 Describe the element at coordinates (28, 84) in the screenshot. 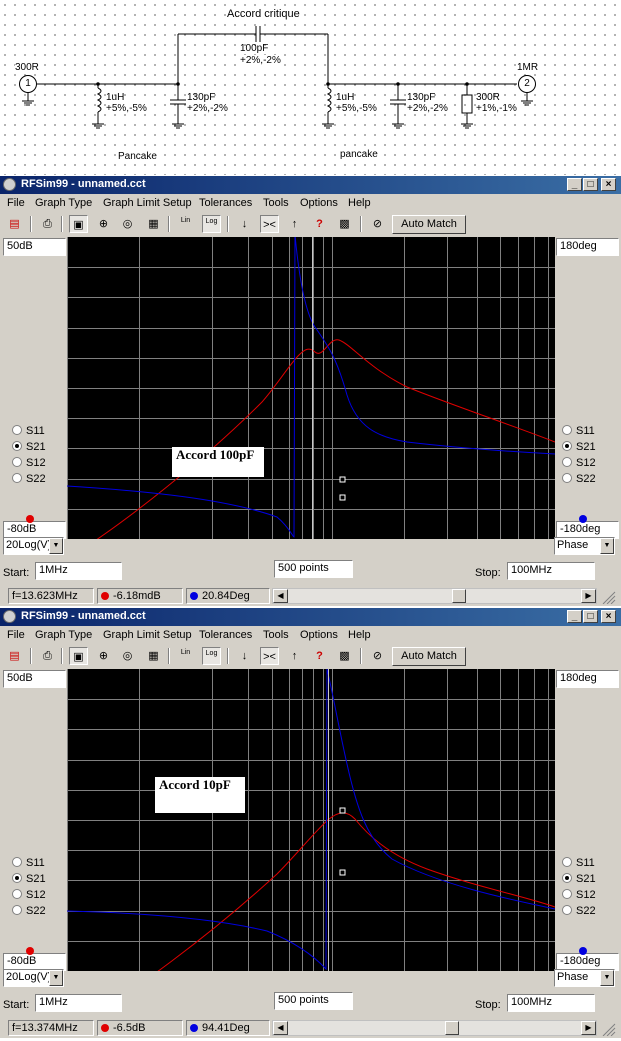

I see `port1-symbol: 1` at that location.